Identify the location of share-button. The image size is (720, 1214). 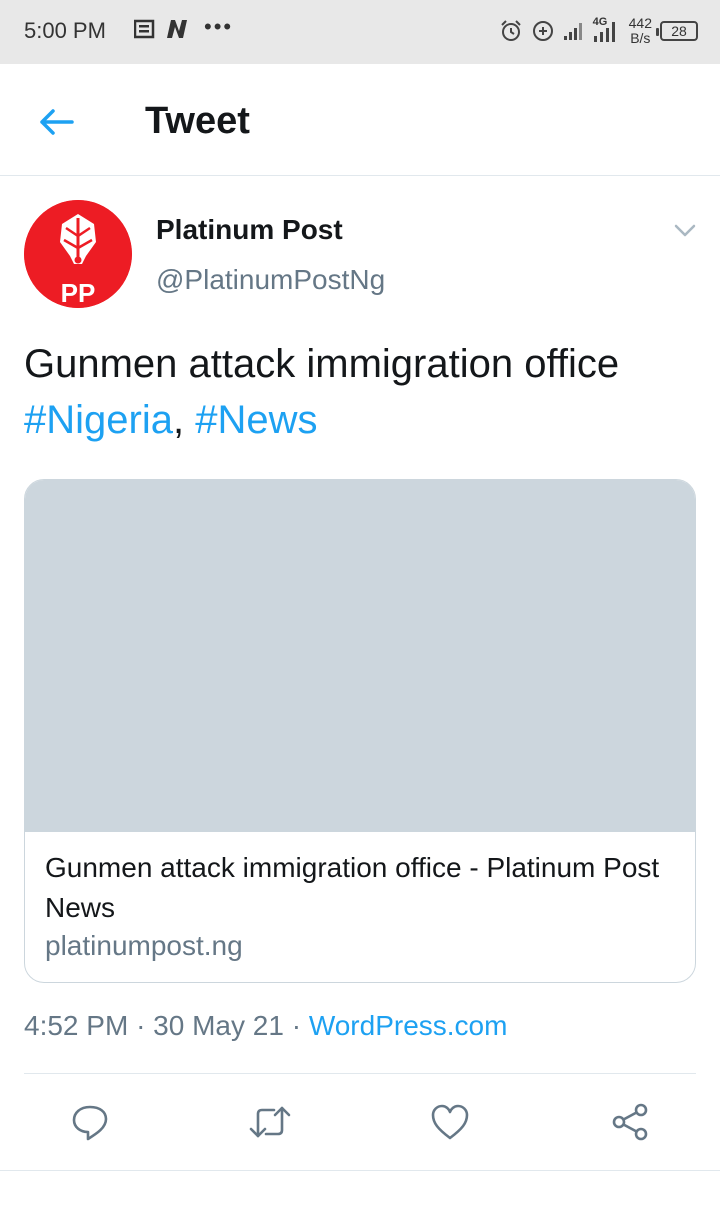
(630, 1122).